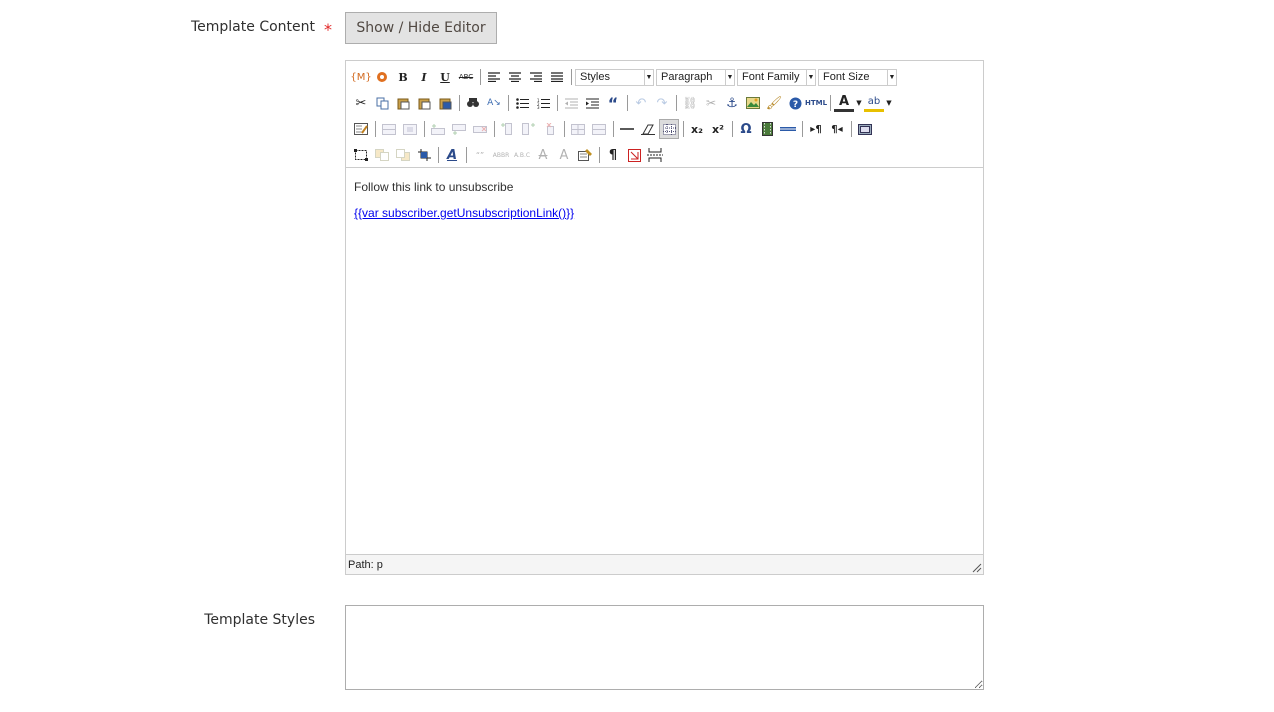 This screenshot has height=712, width=1274. What do you see at coordinates (480, 129) in the screenshot?
I see `delete-row-icon` at bounding box center [480, 129].